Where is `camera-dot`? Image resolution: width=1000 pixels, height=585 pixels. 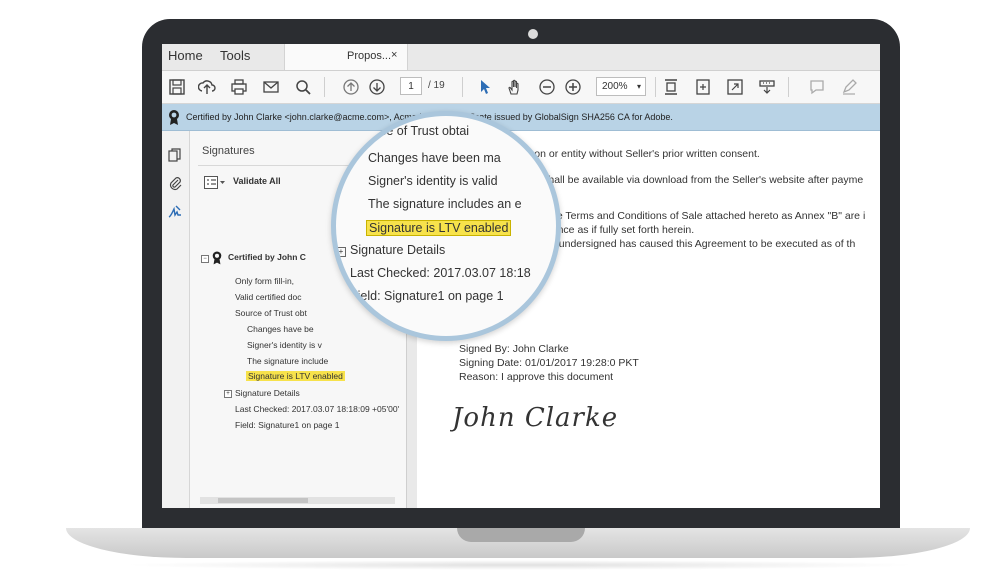
camera-dot is located at coordinates (533, 34).